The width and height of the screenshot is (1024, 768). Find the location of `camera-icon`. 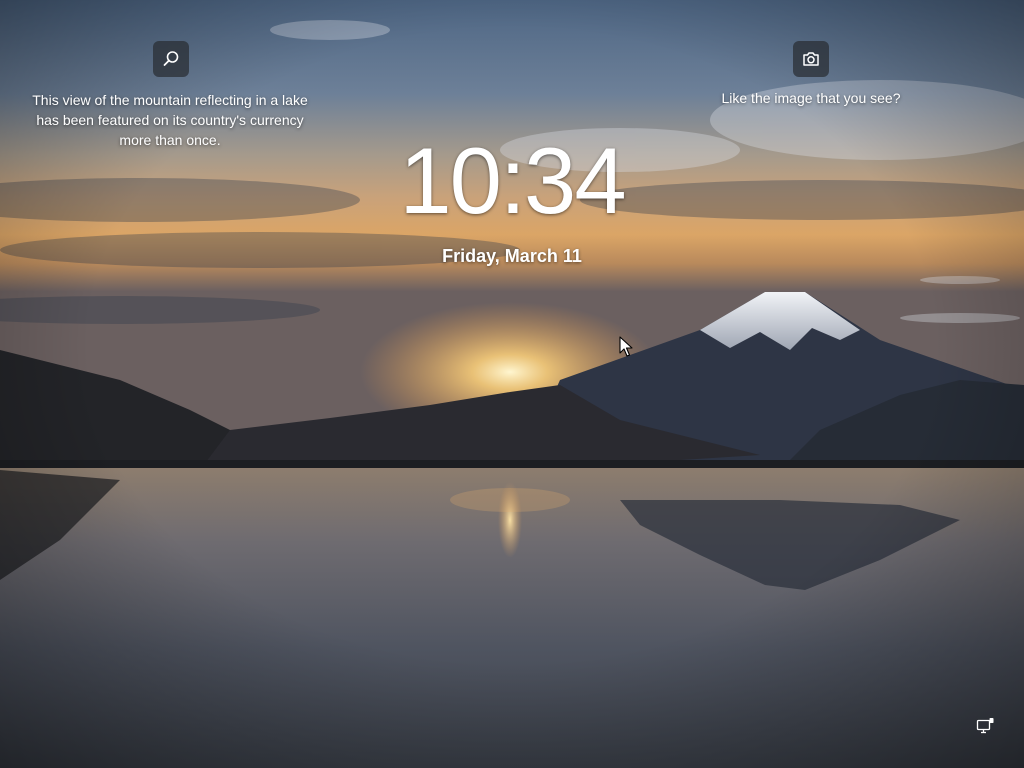

camera-icon is located at coordinates (811, 59).